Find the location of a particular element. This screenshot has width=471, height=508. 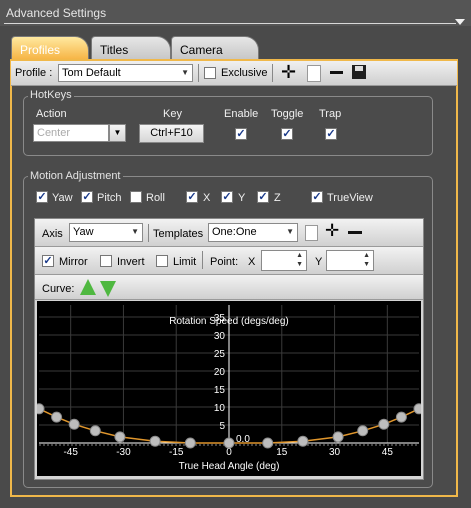

mirror-checkbox: ✓ is located at coordinates (48, 261).